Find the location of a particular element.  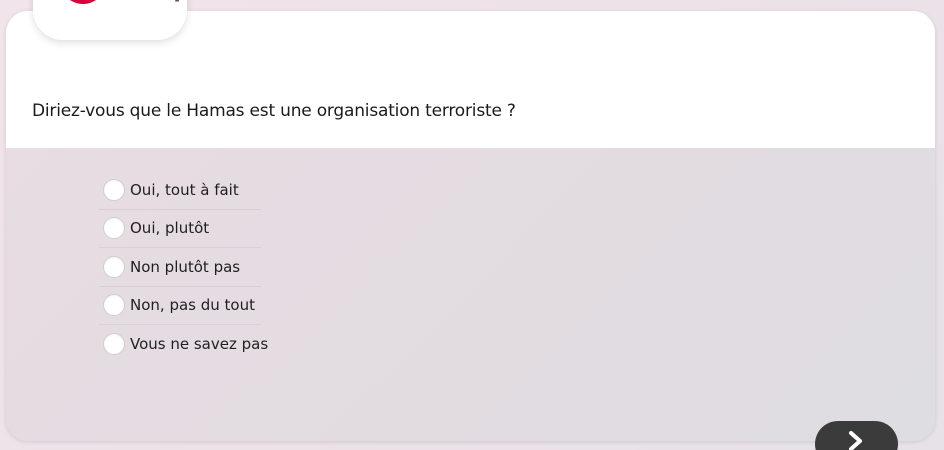

option-oui-tout-a-fait: Oui, tout à fait is located at coordinates (180, 190).